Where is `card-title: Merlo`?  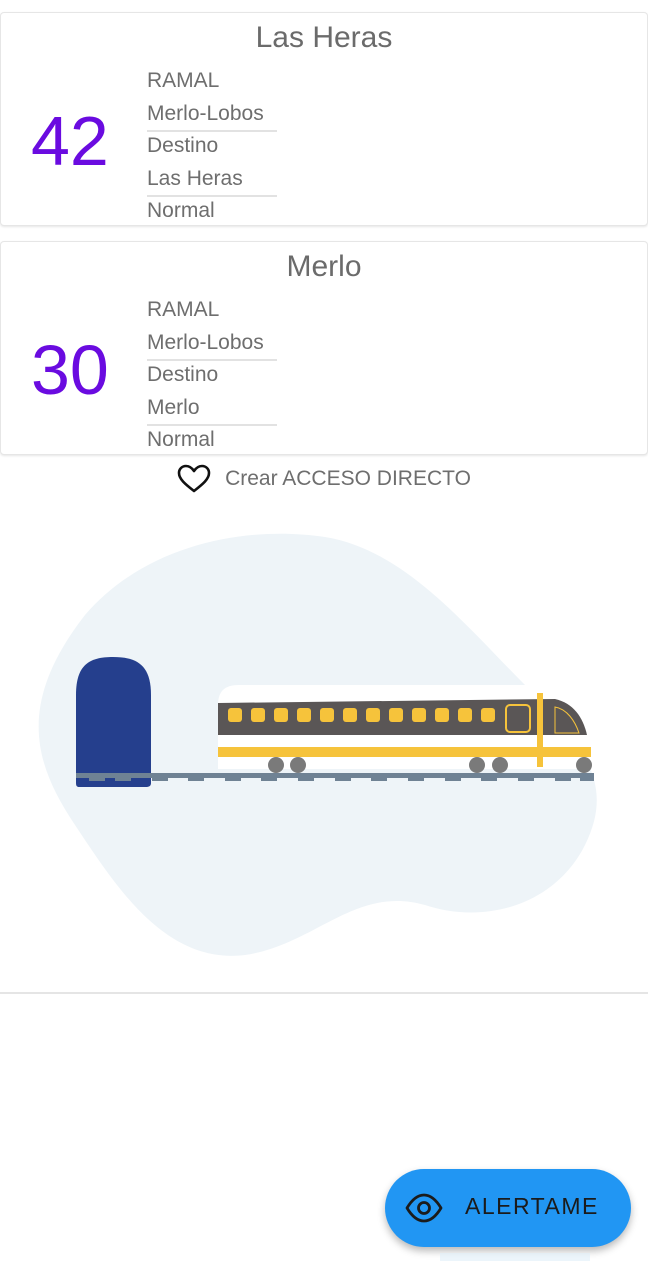
card-title: Merlo is located at coordinates (324, 266).